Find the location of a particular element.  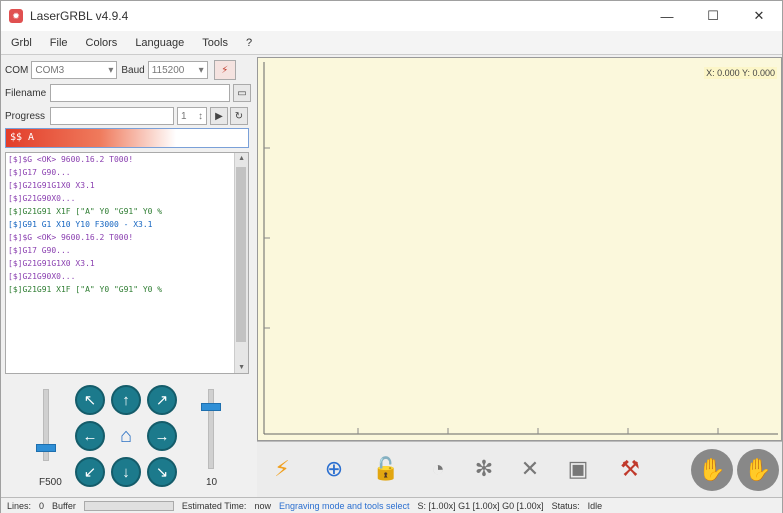

play-icon: ▶ is located at coordinates (219, 116).